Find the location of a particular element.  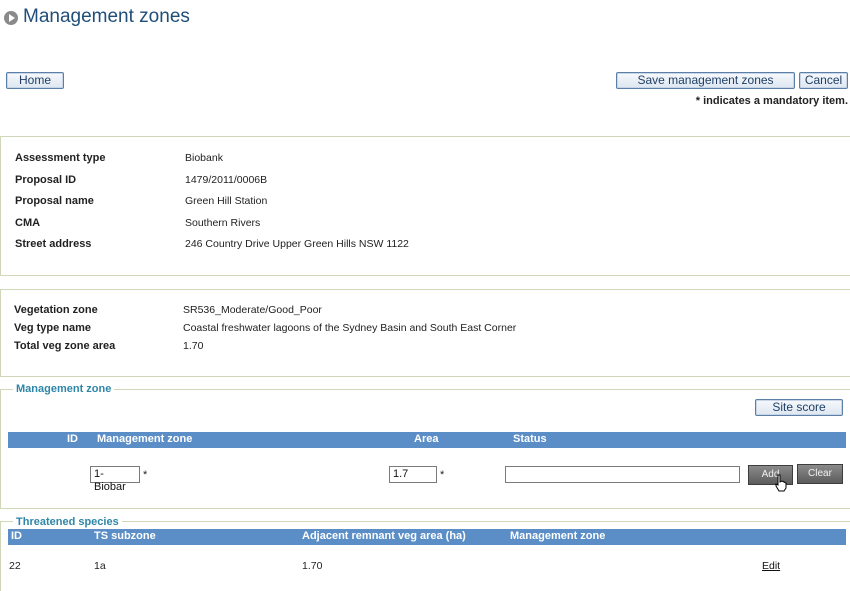

threatened-species-legend: Threatened species is located at coordinates (67, 522).